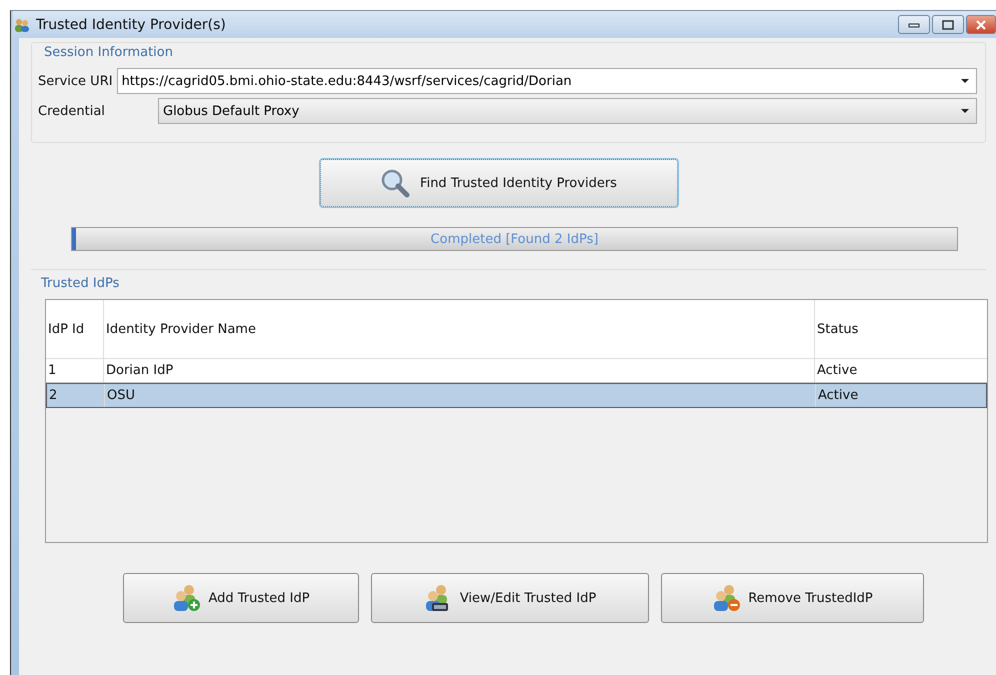  What do you see at coordinates (567, 111) in the screenshot?
I see `credential-combo: Globus Default Proxy` at bounding box center [567, 111].